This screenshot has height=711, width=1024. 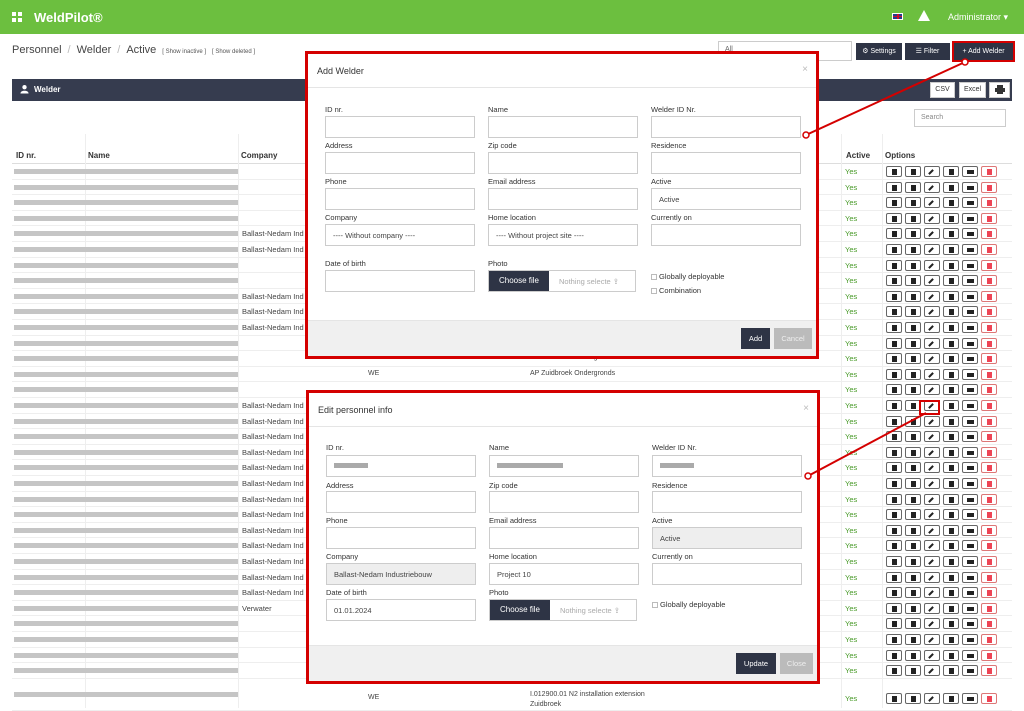 What do you see at coordinates (563, 235) in the screenshot?
I see `home-location-select: ---- Without project site ----` at bounding box center [563, 235].